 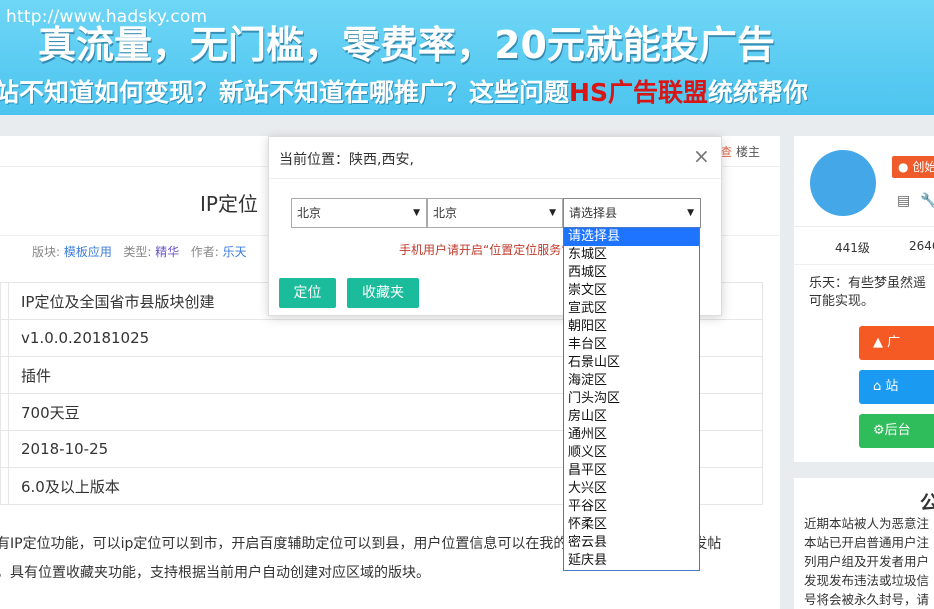 What do you see at coordinates (445, 213) in the screenshot?
I see `city-value: 北京` at bounding box center [445, 213].